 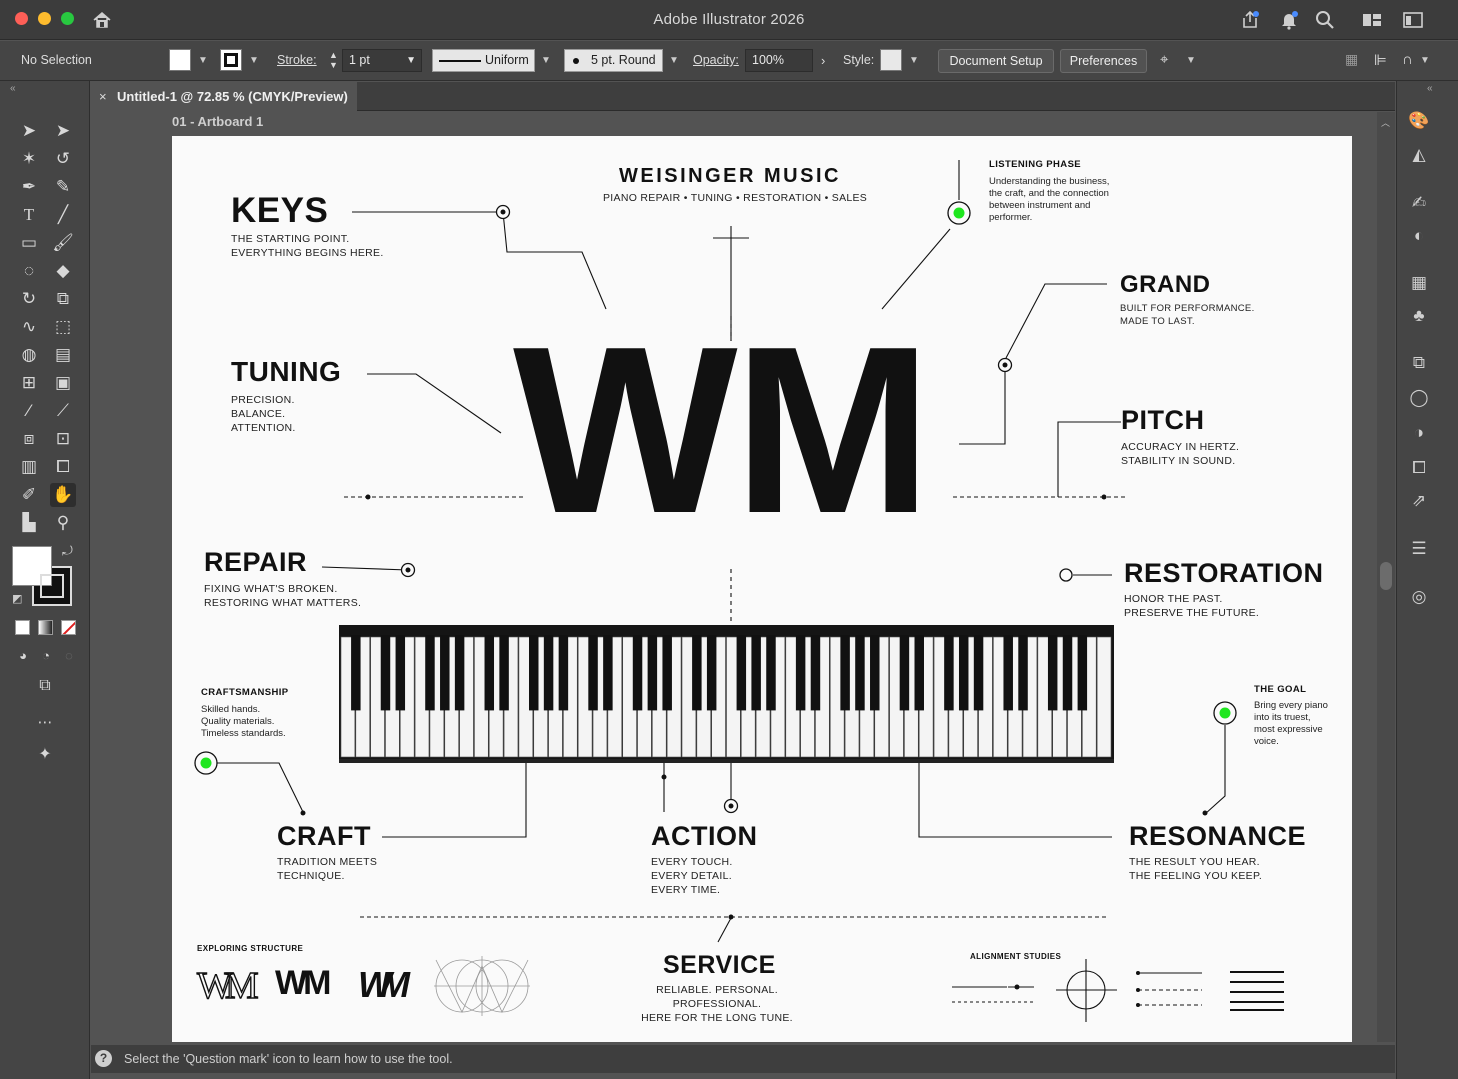 I want to click on print-tiling-tool-icon: ▙, so click(x=29, y=523).